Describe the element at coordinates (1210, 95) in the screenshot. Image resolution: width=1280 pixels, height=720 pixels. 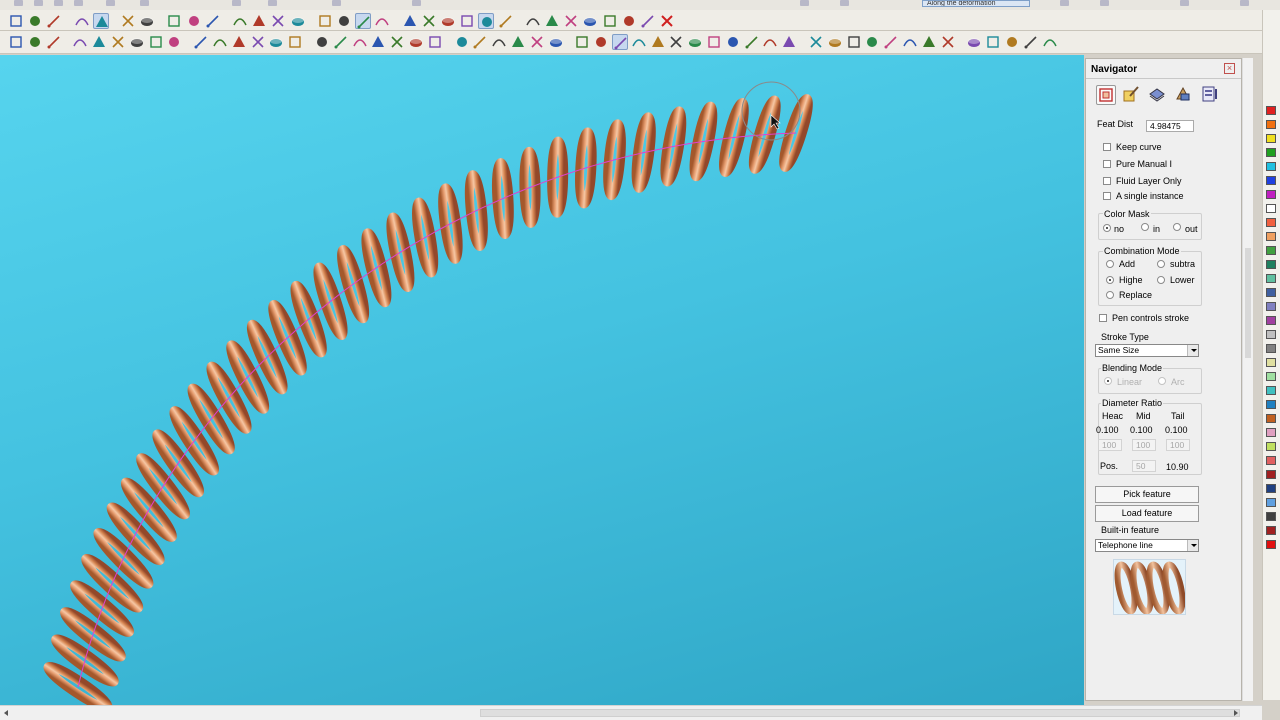
I see `library-icon` at that location.